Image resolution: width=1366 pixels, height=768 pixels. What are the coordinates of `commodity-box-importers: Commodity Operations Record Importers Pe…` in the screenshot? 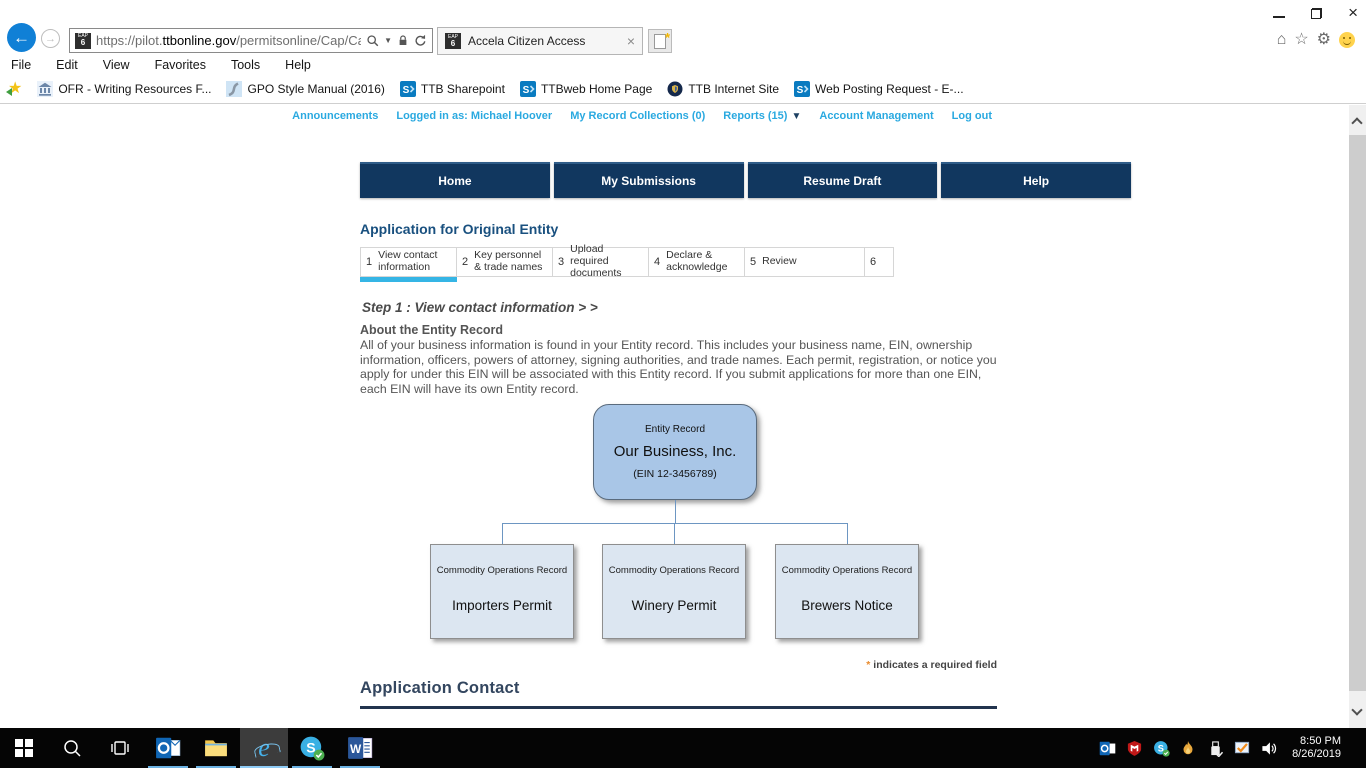 It's located at (502, 591).